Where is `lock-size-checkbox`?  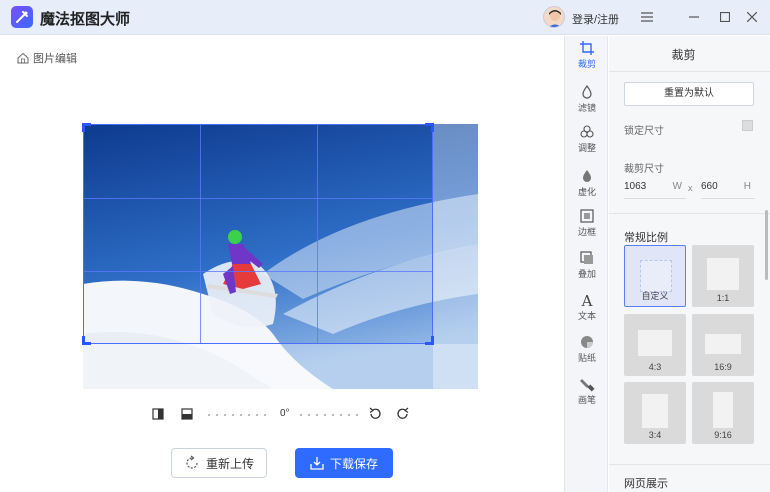 lock-size-checkbox is located at coordinates (747, 125).